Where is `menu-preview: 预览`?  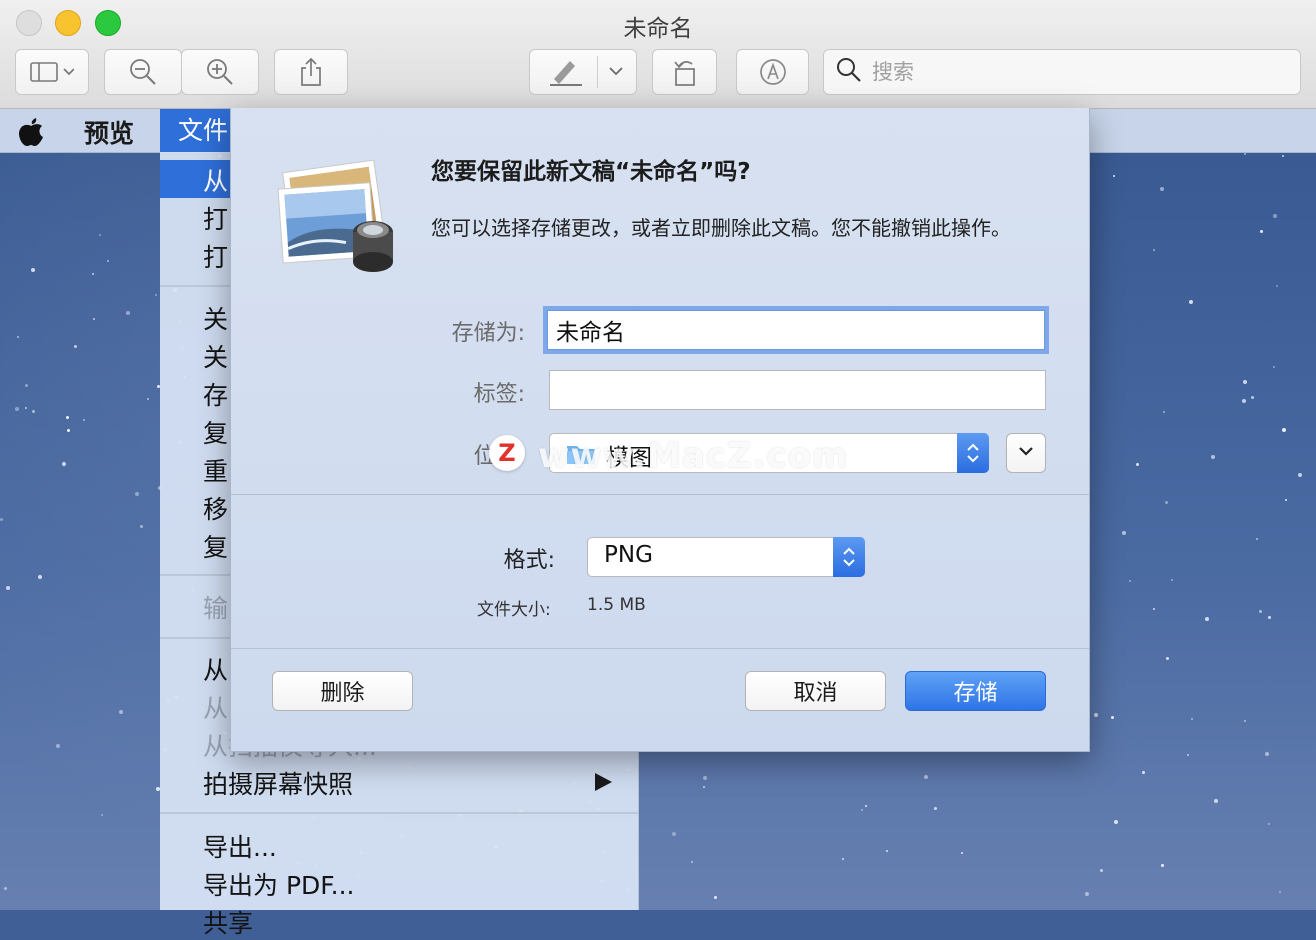
menu-preview: 预览 is located at coordinates (109, 132).